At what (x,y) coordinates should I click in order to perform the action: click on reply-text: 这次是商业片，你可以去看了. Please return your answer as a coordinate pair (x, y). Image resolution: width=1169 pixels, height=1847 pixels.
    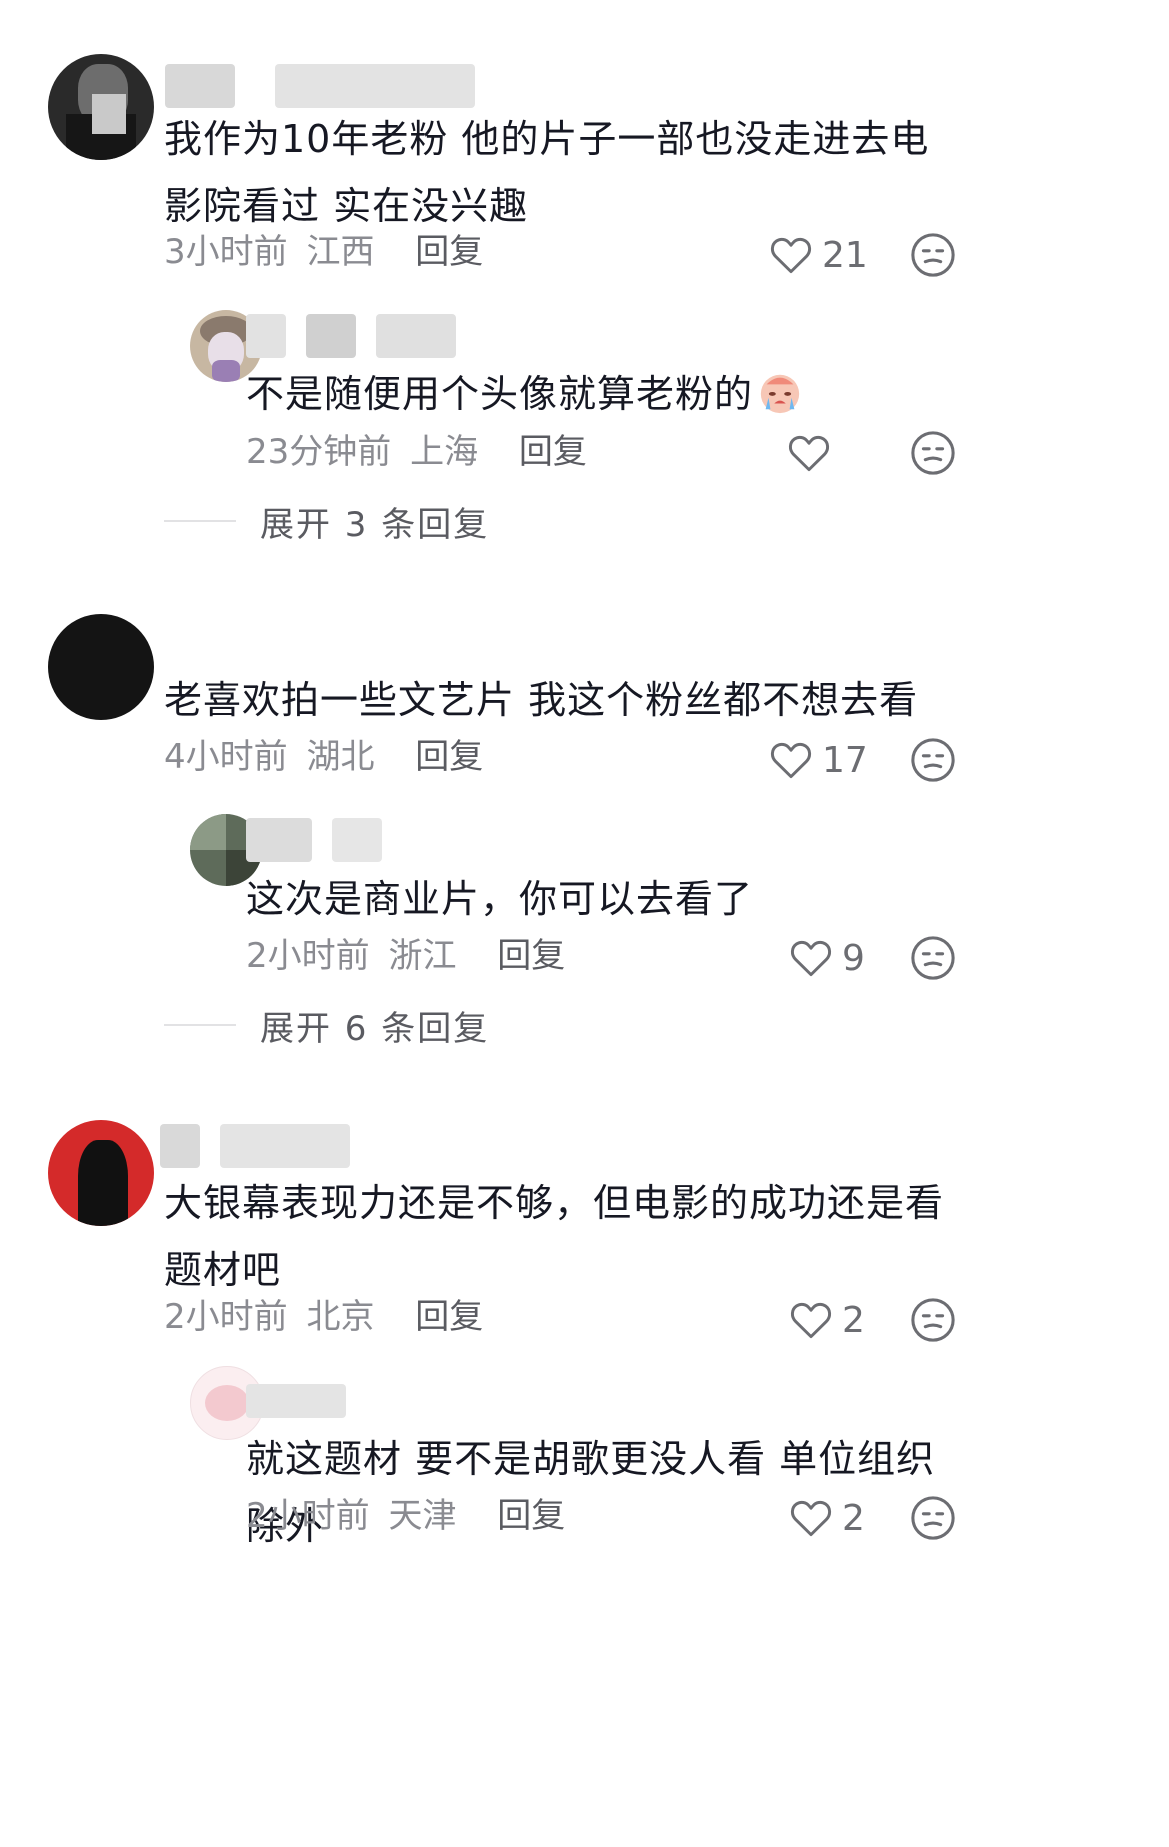
    Looking at the image, I should click on (500, 899).